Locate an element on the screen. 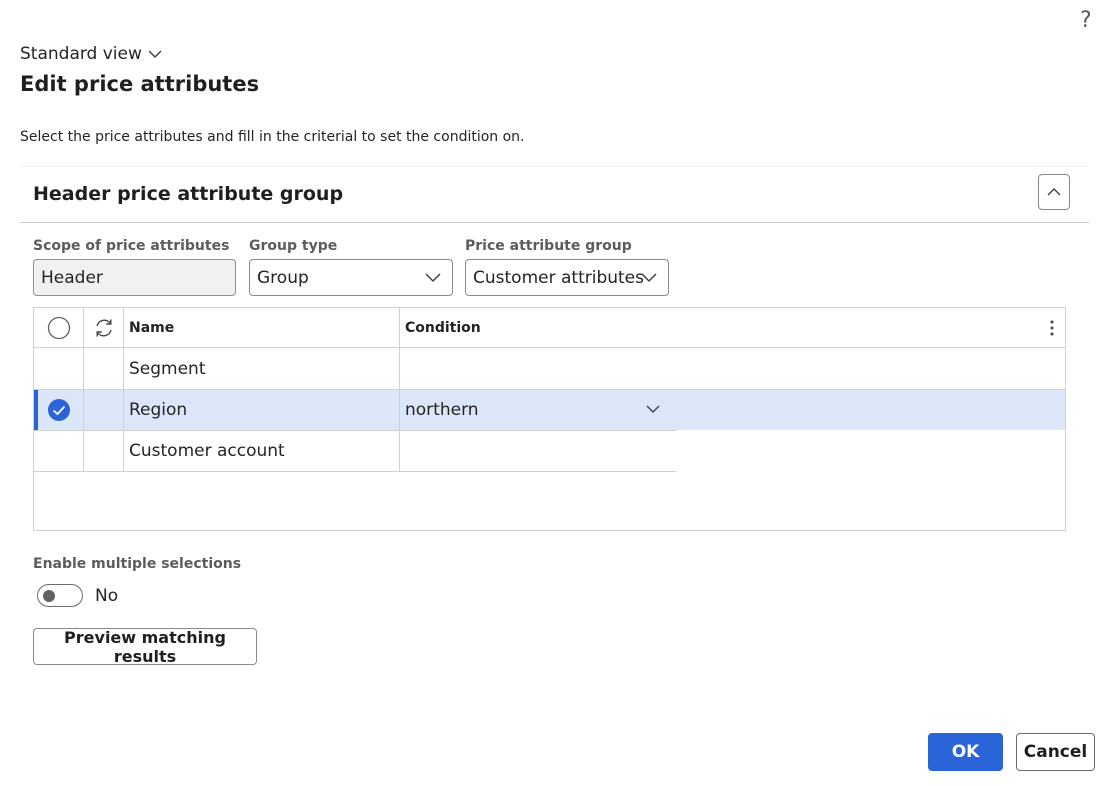  row-name-cell: Region is located at coordinates (158, 409).